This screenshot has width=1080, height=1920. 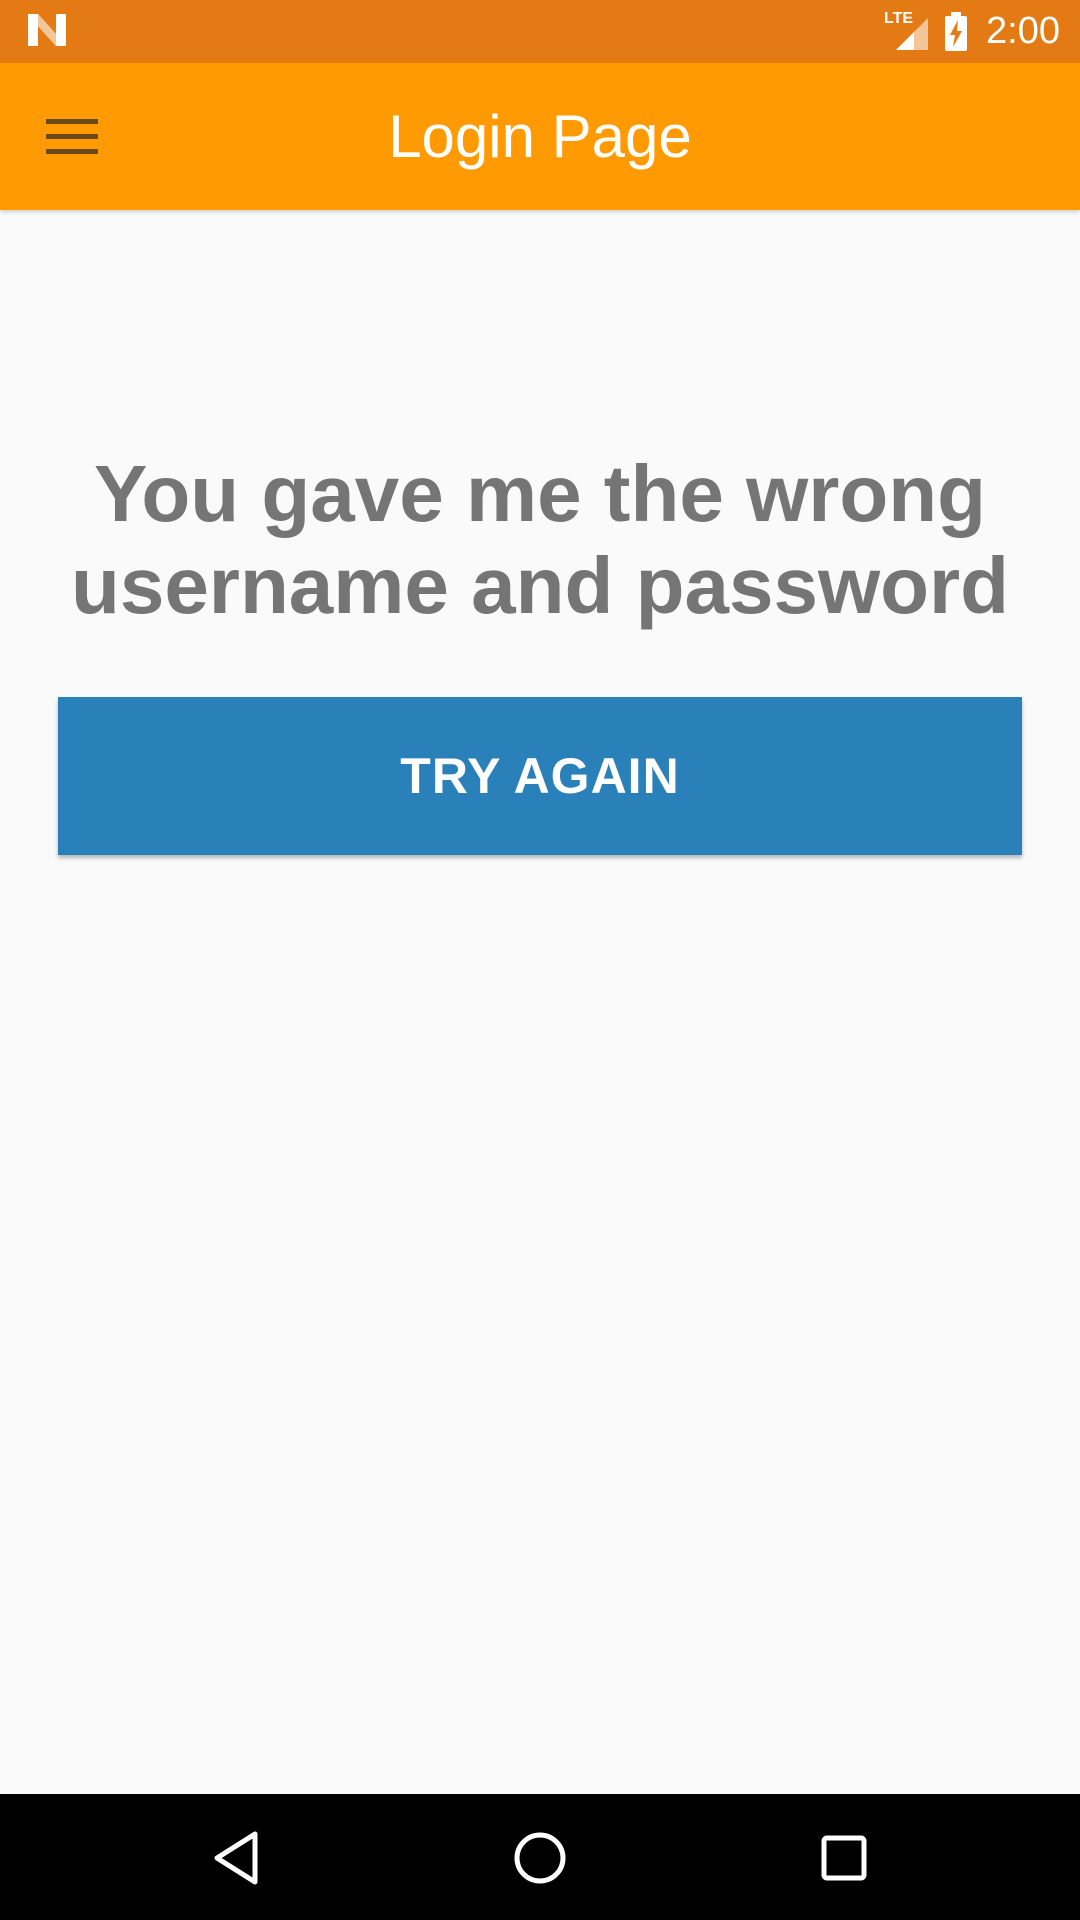 I want to click on home-button, so click(x=540, y=1858).